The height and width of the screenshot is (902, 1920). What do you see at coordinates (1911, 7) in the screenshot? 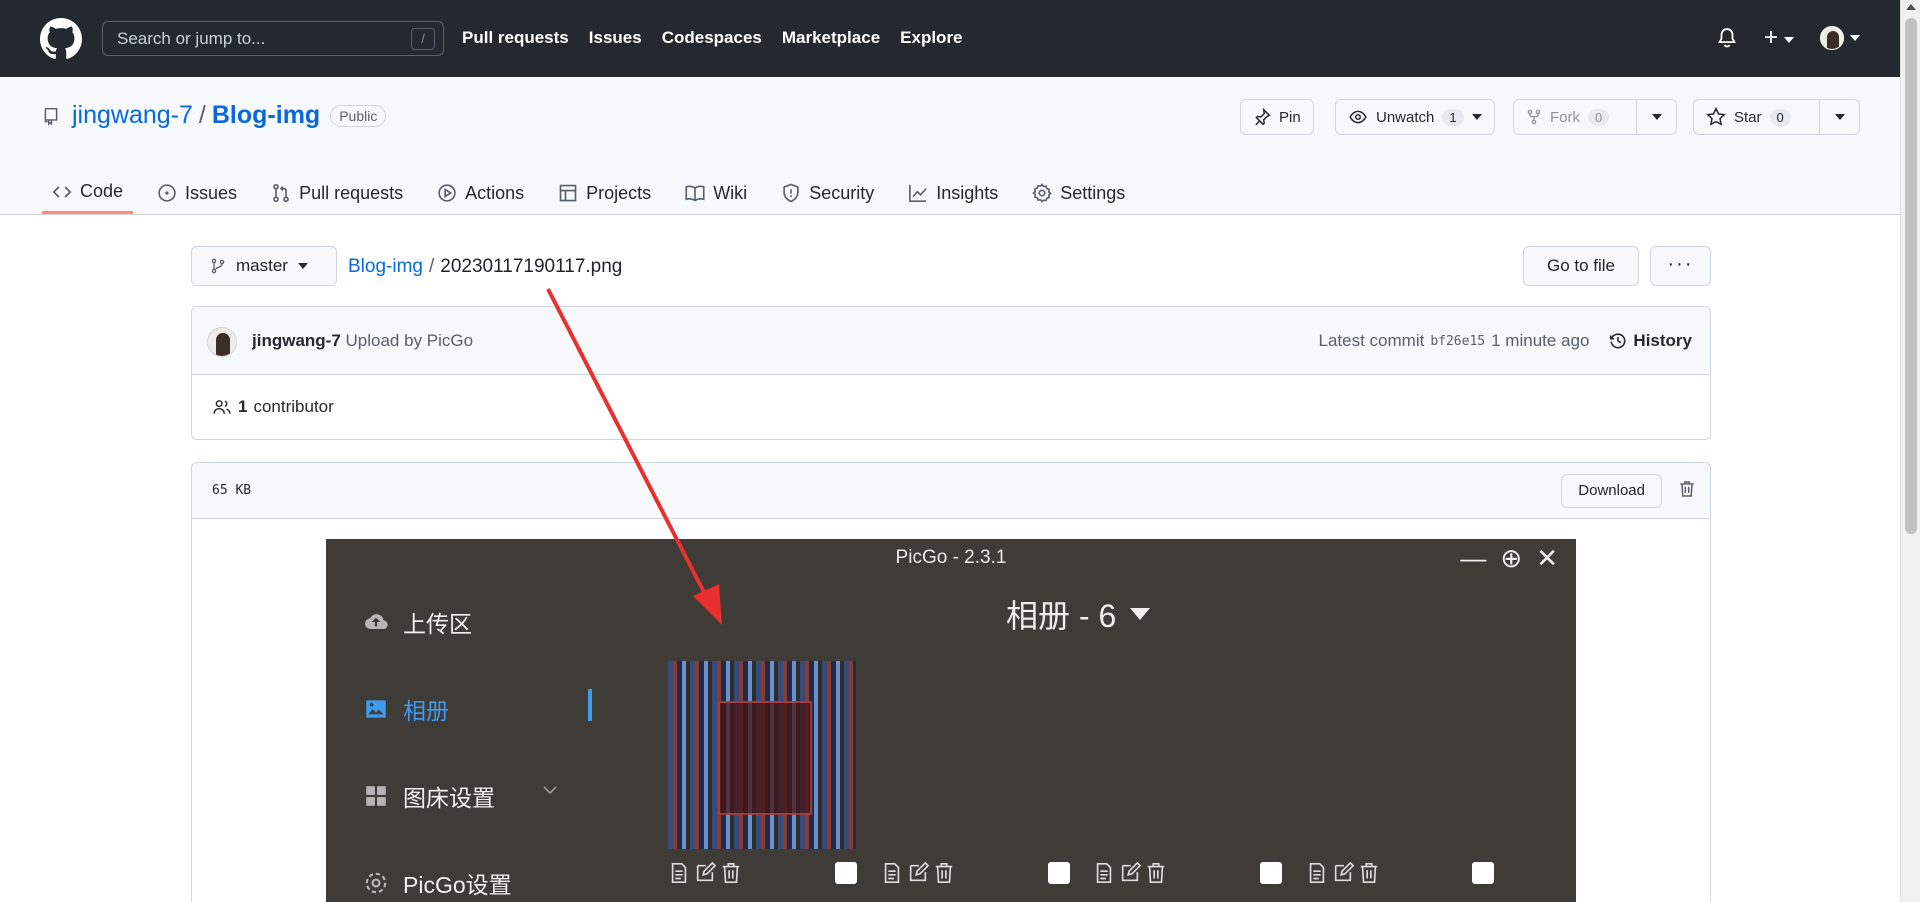
I see `scroll-up-arrow-icon` at bounding box center [1911, 7].